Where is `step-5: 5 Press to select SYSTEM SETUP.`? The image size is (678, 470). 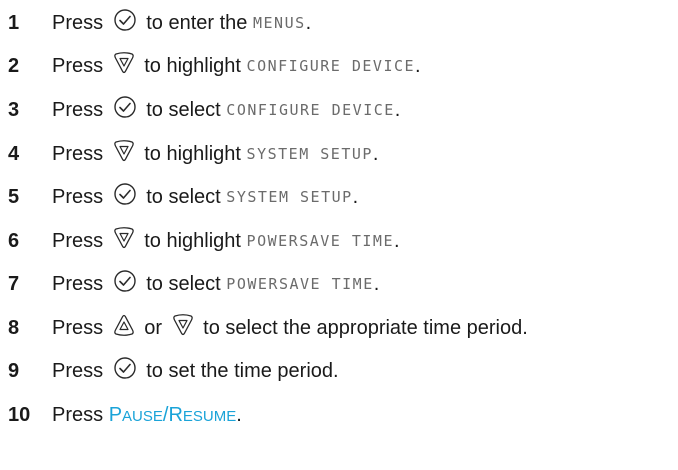 step-5: 5 Press to select SYSTEM SETUP. is located at coordinates (183, 197).